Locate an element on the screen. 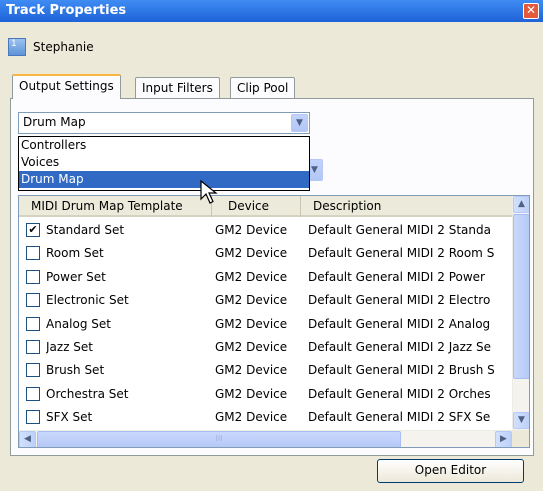 Image resolution: width=543 pixels, height=491 pixels. tab-label: Clip Pool is located at coordinates (263, 88).